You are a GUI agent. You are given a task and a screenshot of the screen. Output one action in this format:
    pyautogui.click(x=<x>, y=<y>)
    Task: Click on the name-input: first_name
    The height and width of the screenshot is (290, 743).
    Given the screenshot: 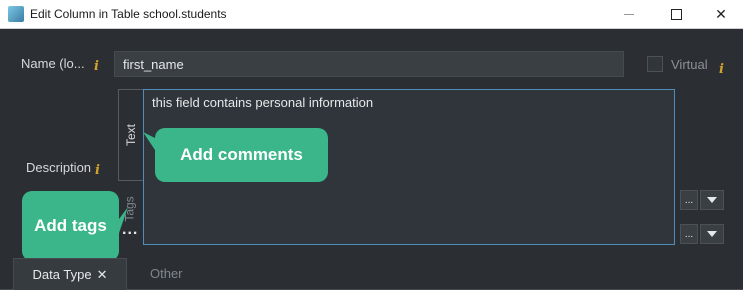 What is the action you would take?
    pyautogui.click(x=369, y=64)
    